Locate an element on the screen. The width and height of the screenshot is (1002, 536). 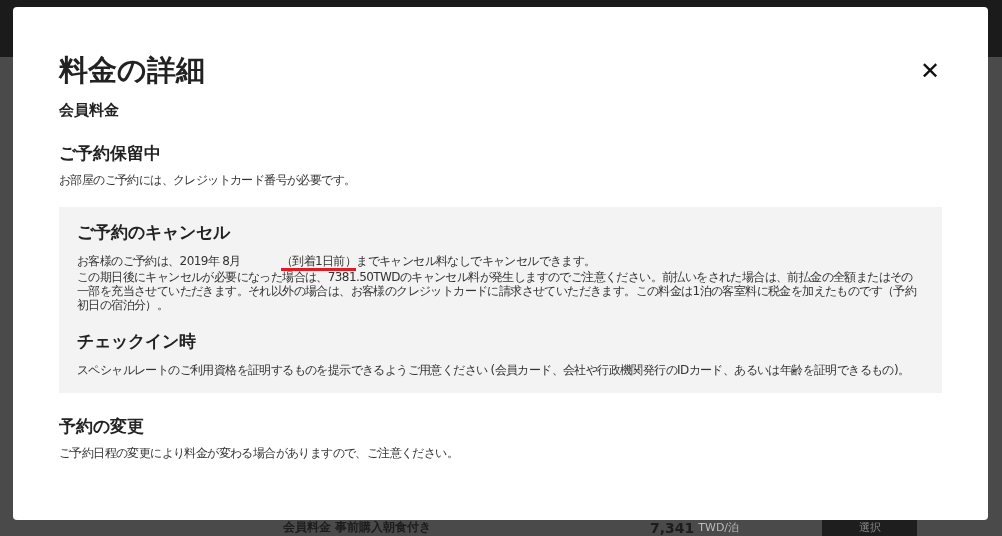
section-heading: ご予約のキャンセル is located at coordinates (154, 232).